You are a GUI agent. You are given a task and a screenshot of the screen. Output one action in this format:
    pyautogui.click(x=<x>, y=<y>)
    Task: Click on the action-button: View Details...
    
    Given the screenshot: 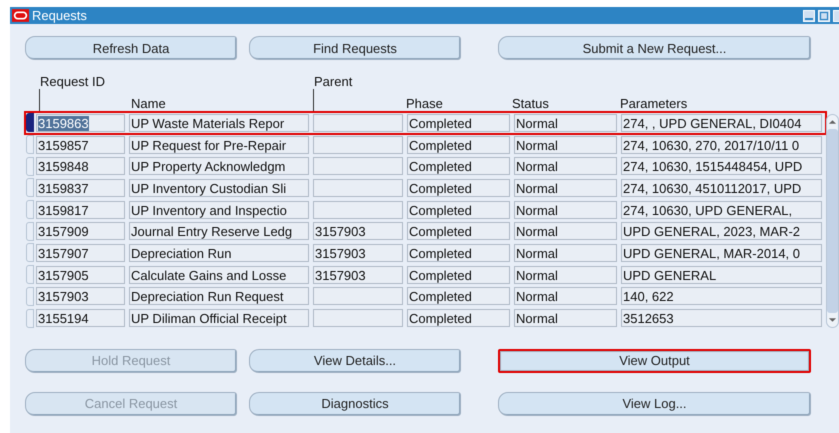 What is the action you would take?
    pyautogui.click(x=355, y=360)
    